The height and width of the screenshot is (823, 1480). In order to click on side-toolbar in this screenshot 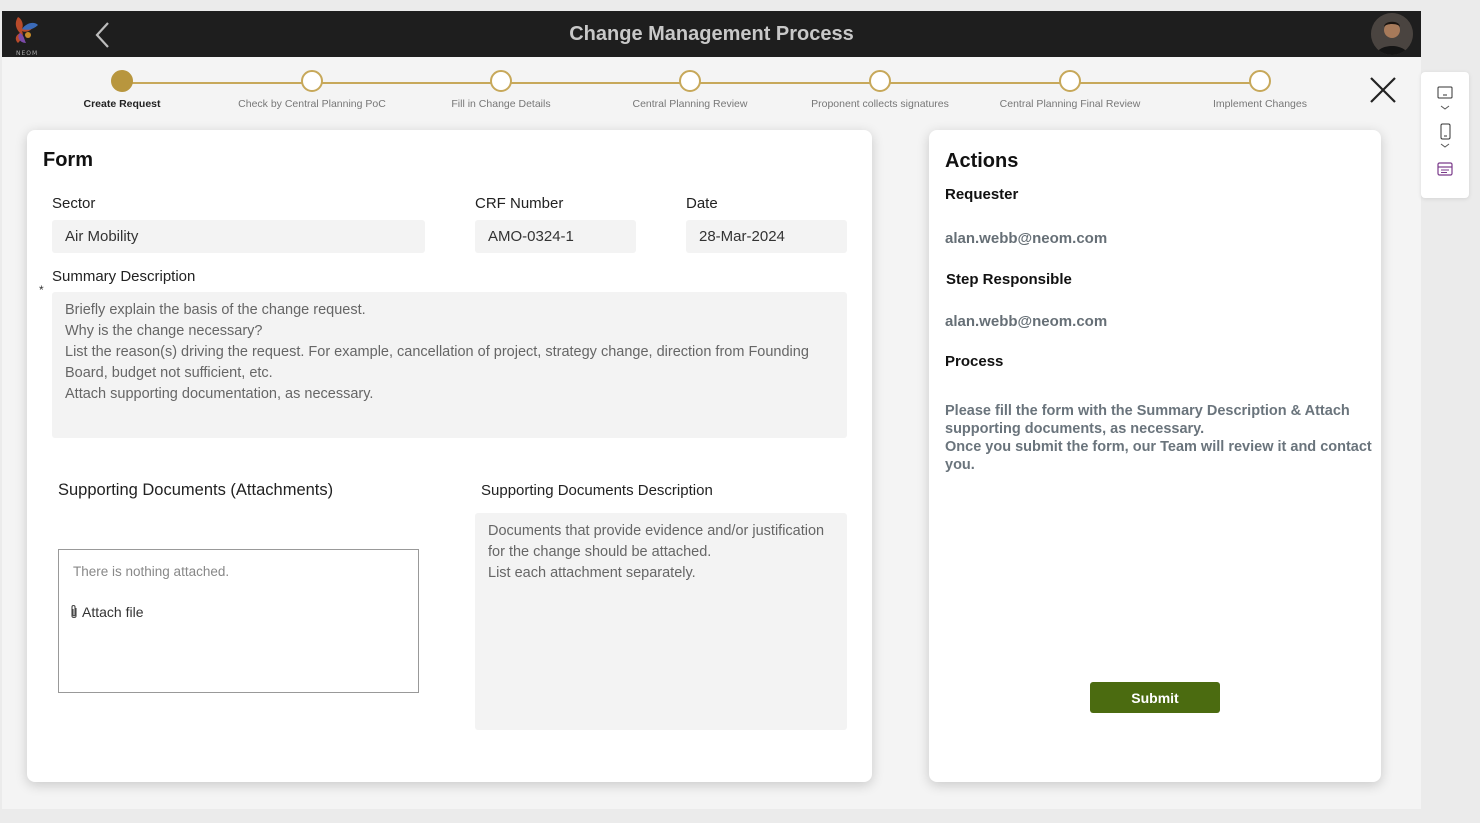, I will do `click(1445, 135)`.